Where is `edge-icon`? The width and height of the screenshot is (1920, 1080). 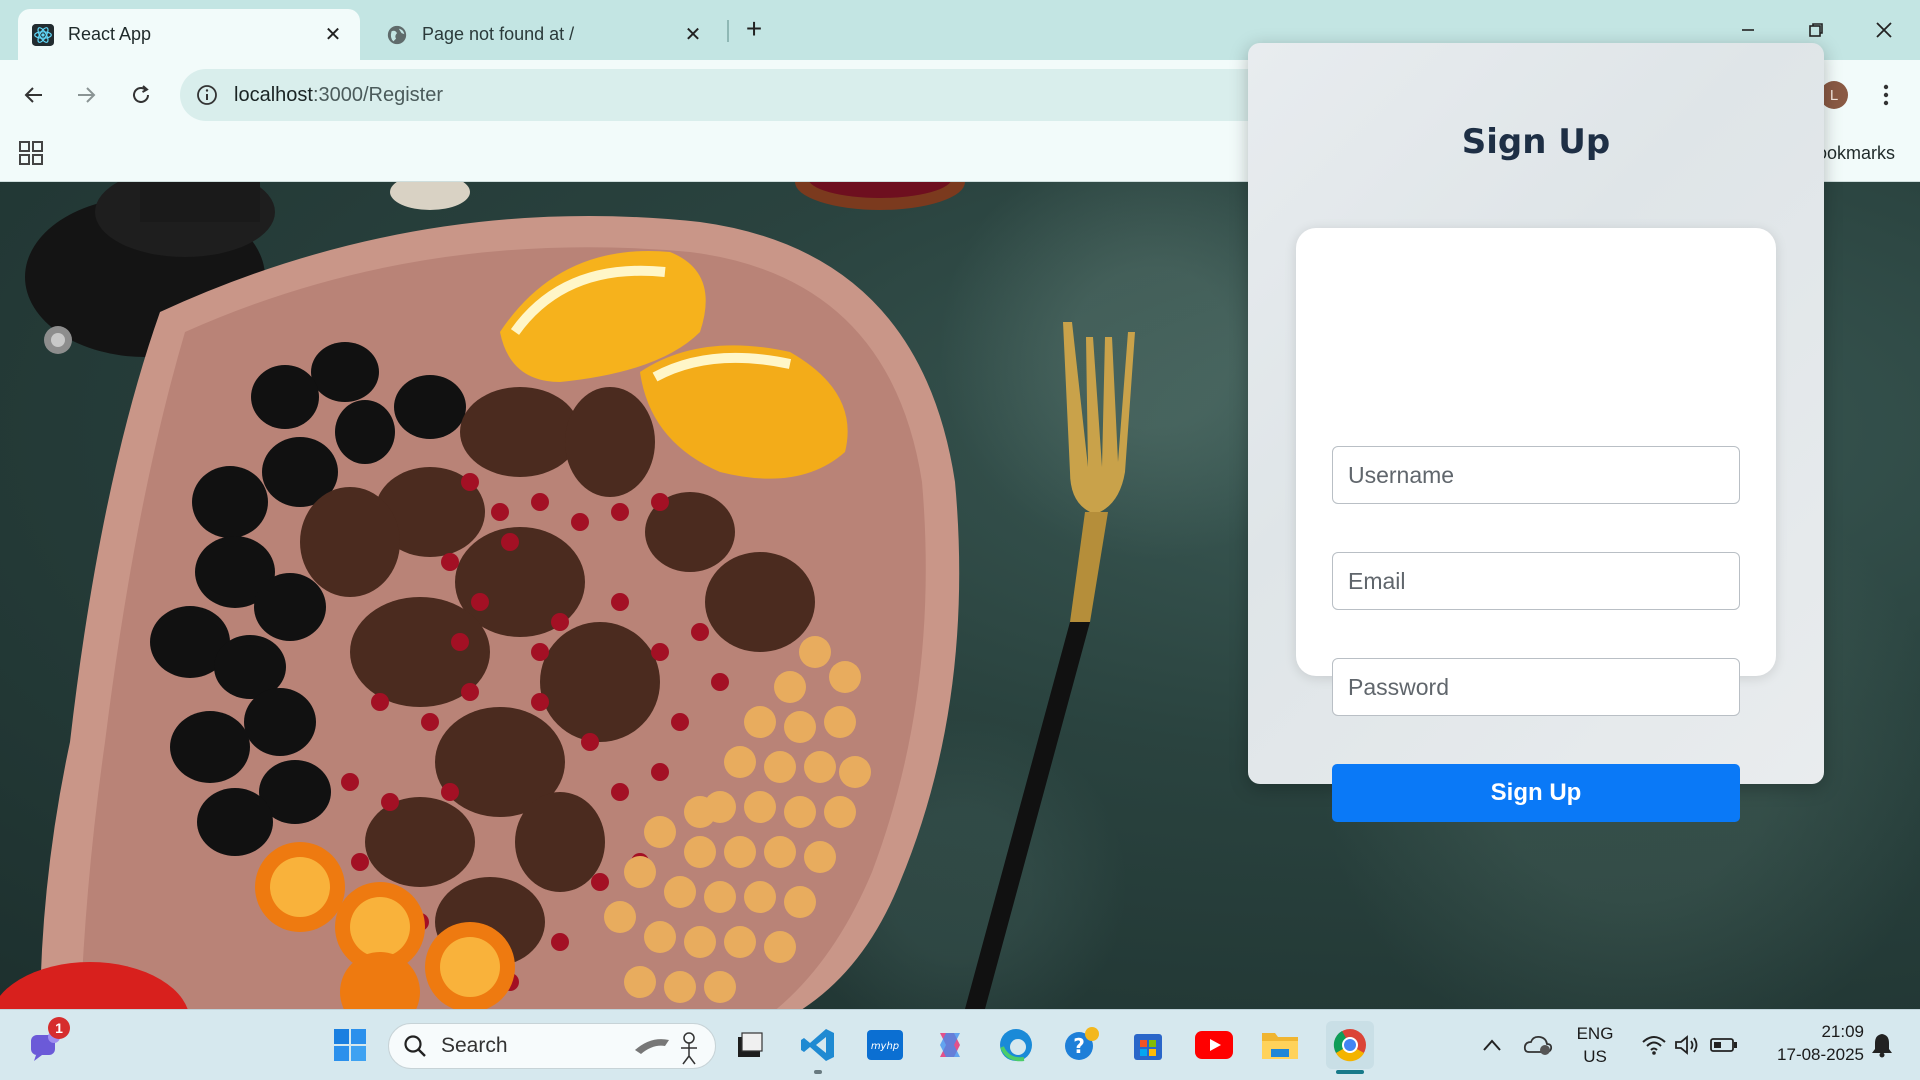 edge-icon is located at coordinates (1016, 1045).